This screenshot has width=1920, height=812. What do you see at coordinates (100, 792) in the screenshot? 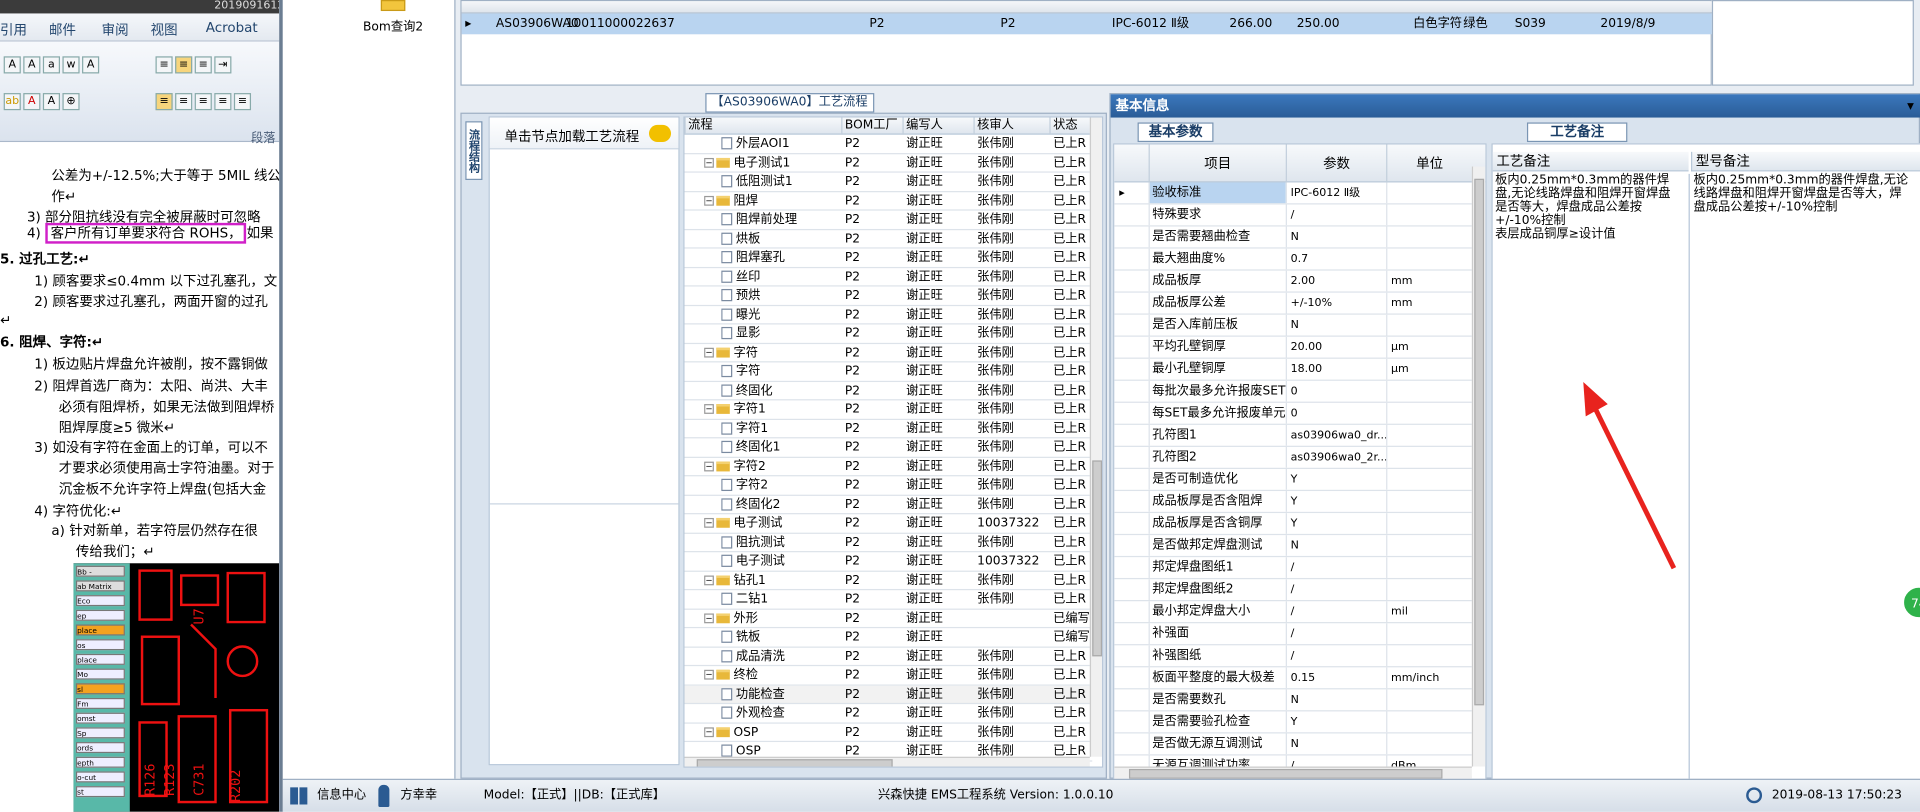
I see `cad-layer-item: st` at bounding box center [100, 792].